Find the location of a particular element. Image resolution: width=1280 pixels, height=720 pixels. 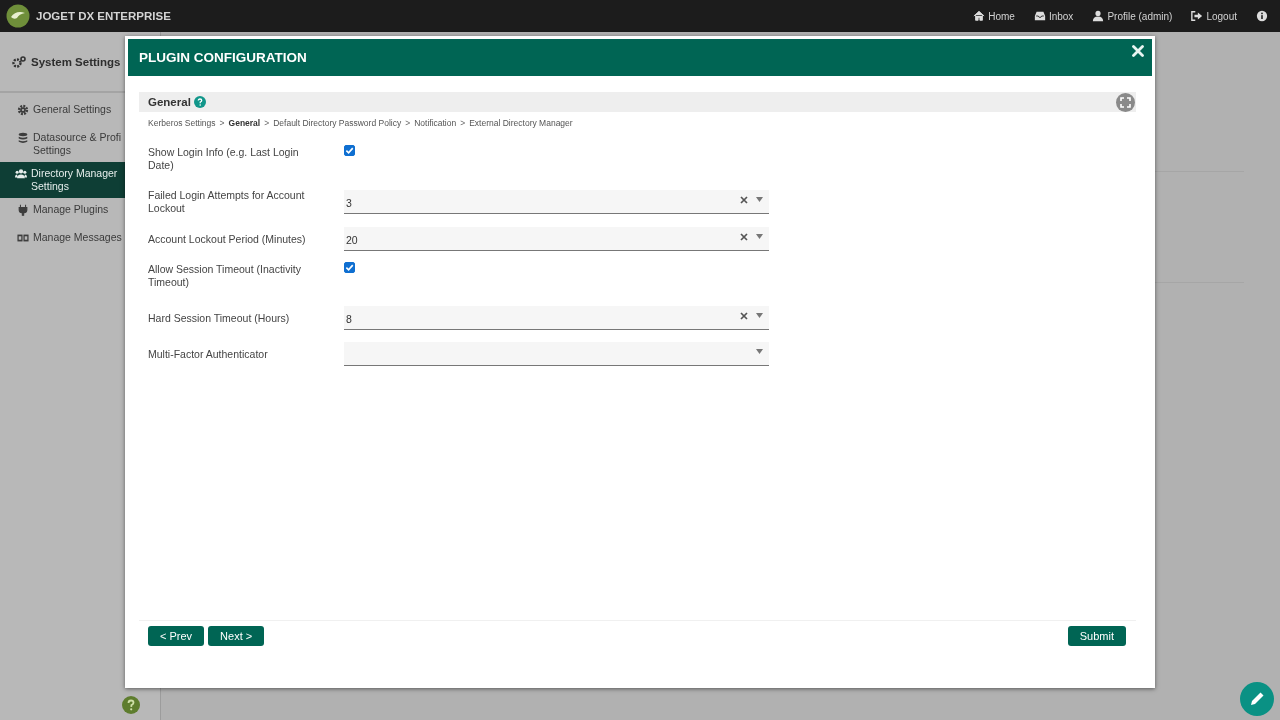

section-title: General is located at coordinates (169, 102).